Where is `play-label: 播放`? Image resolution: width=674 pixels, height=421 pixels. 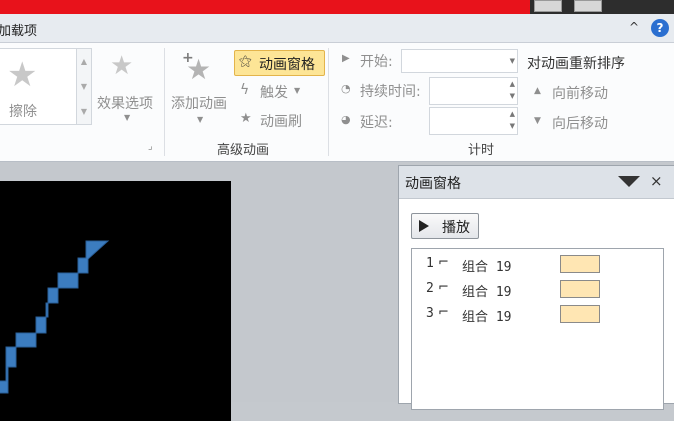 play-label: 播放 is located at coordinates (456, 228).